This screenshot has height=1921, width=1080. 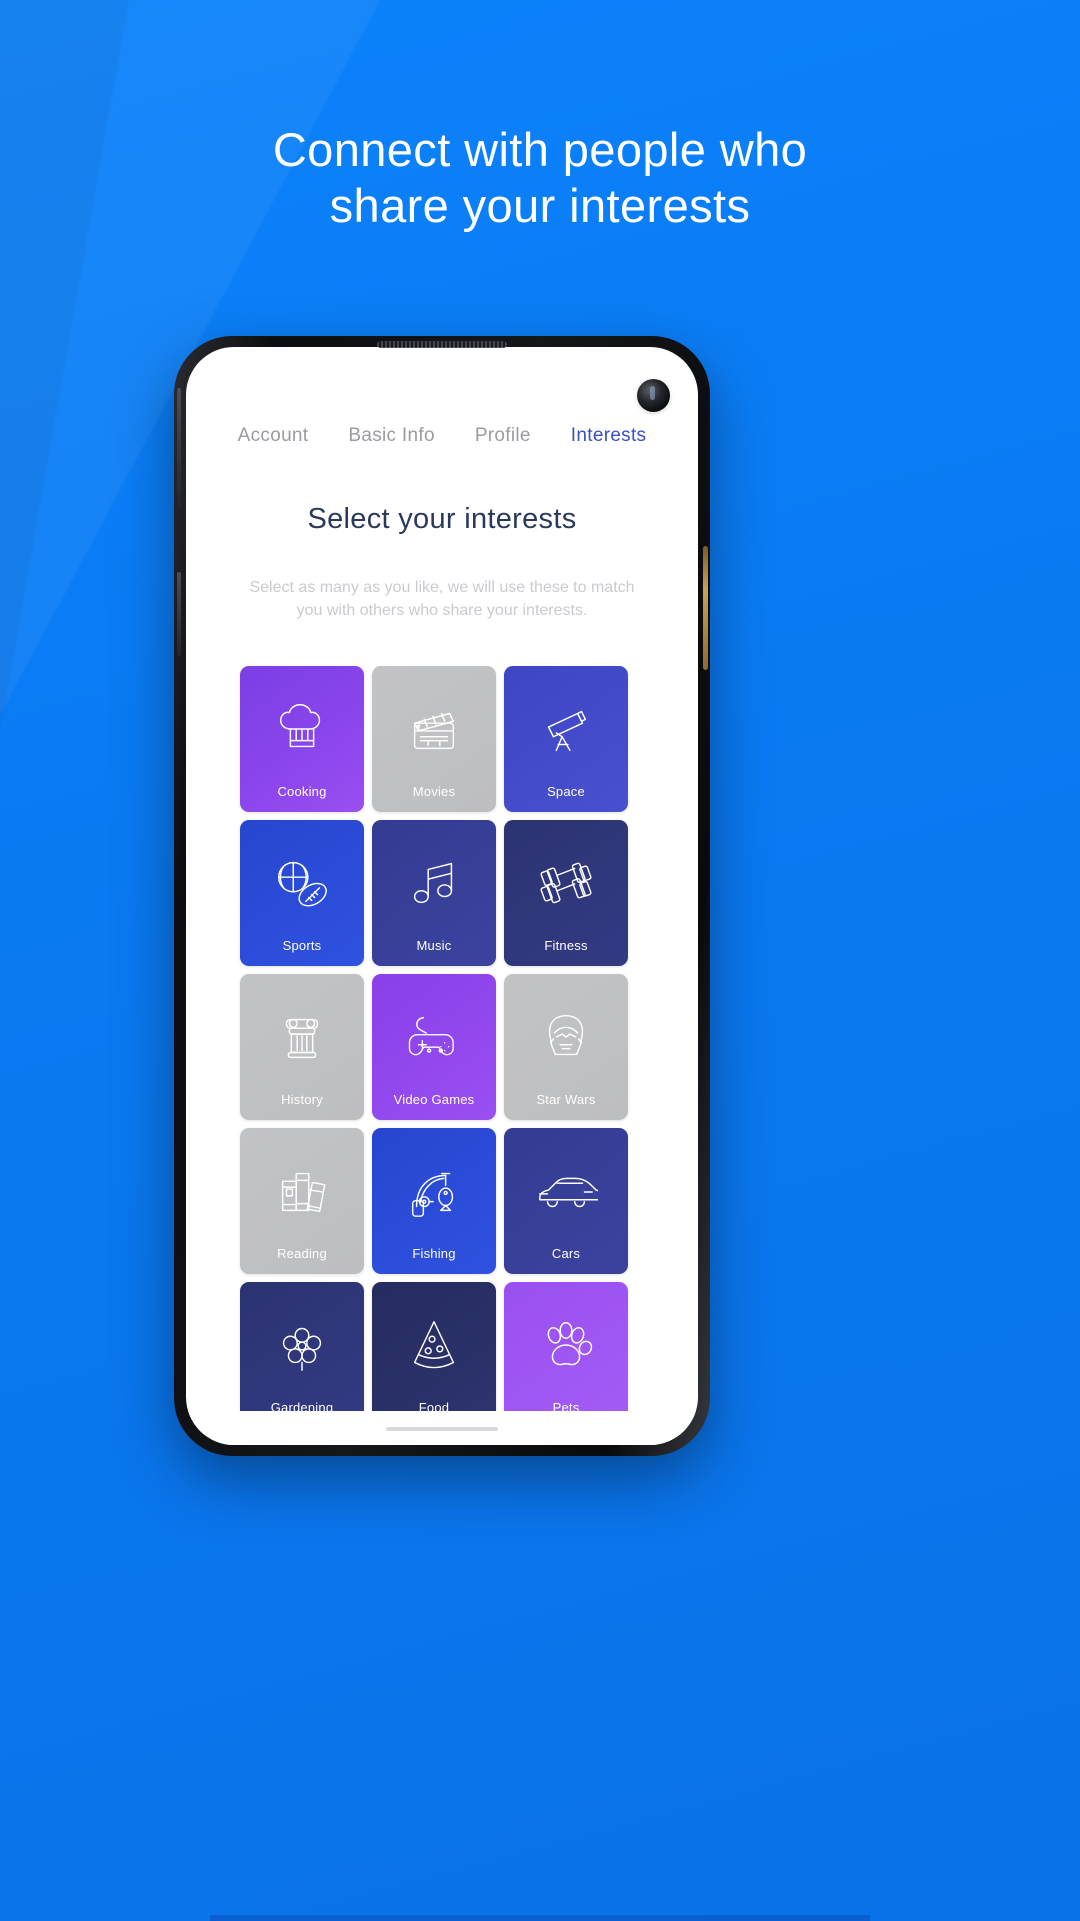 I want to click on interest-tile-label: Video Games, so click(x=434, y=1100).